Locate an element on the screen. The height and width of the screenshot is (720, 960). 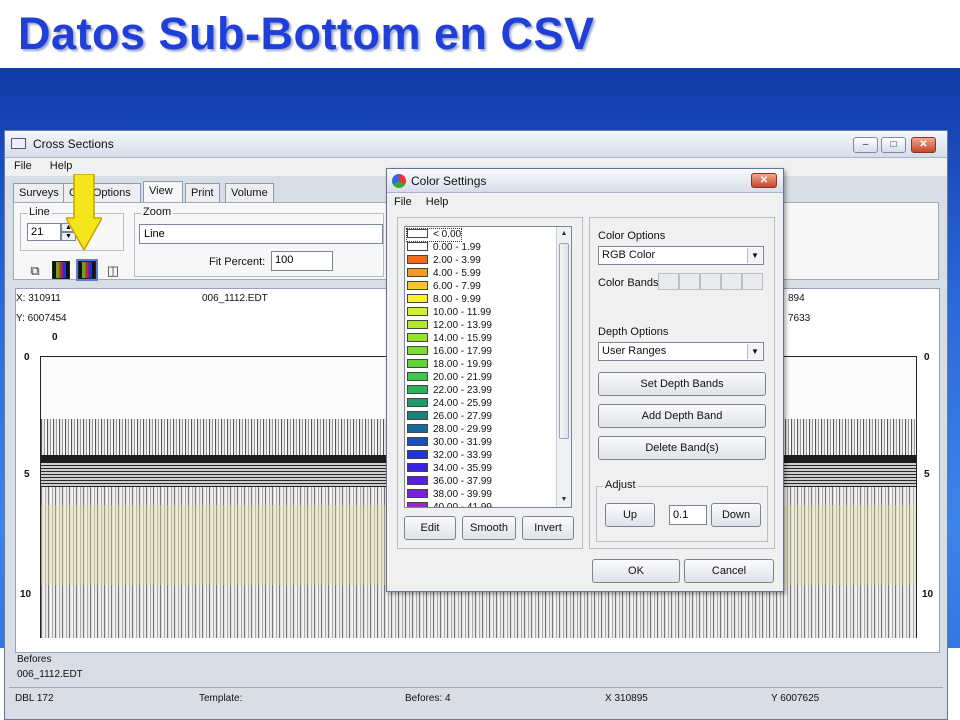
depth-tick-left-10: 10 is located at coordinates (26, 594).